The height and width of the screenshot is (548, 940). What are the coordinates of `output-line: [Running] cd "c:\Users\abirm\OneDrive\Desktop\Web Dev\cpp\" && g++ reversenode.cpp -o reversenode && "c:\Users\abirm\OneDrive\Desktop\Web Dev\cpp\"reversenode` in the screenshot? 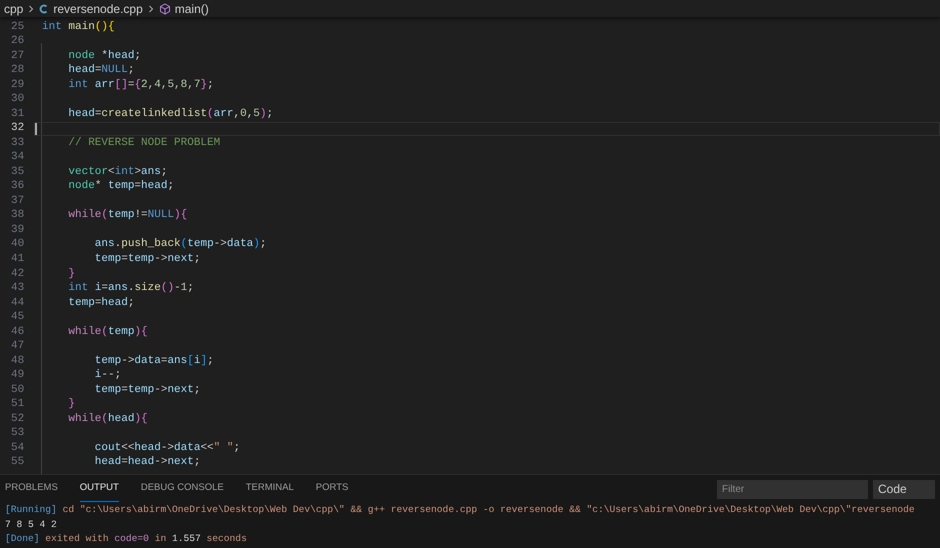 It's located at (460, 510).